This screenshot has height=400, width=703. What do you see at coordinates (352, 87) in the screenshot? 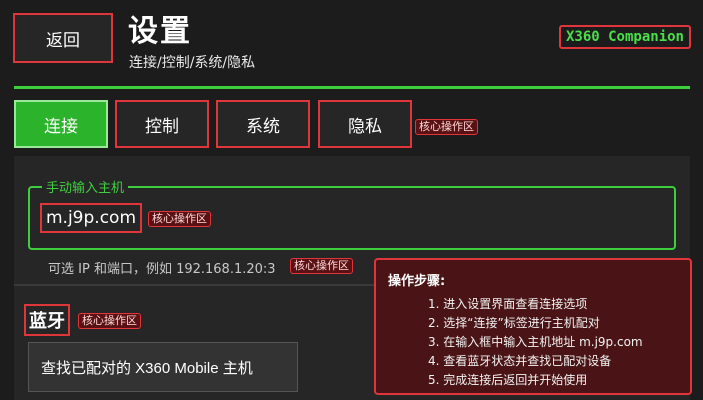
I see `header-divider` at bounding box center [352, 87].